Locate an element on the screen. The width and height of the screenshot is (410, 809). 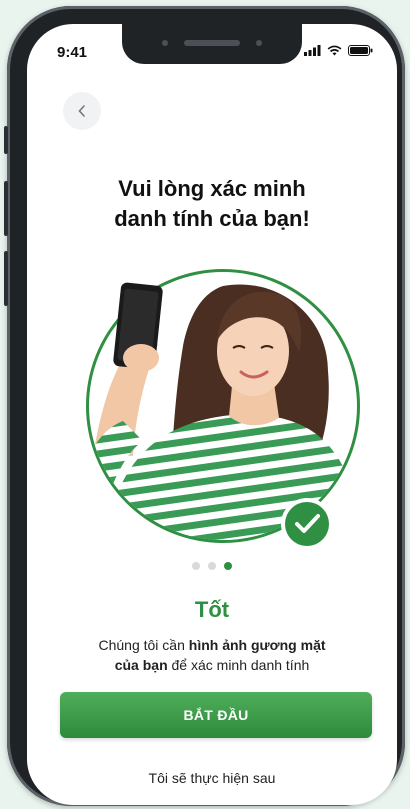
description-part2: để xác minh danh tính is located at coordinates (238, 665).